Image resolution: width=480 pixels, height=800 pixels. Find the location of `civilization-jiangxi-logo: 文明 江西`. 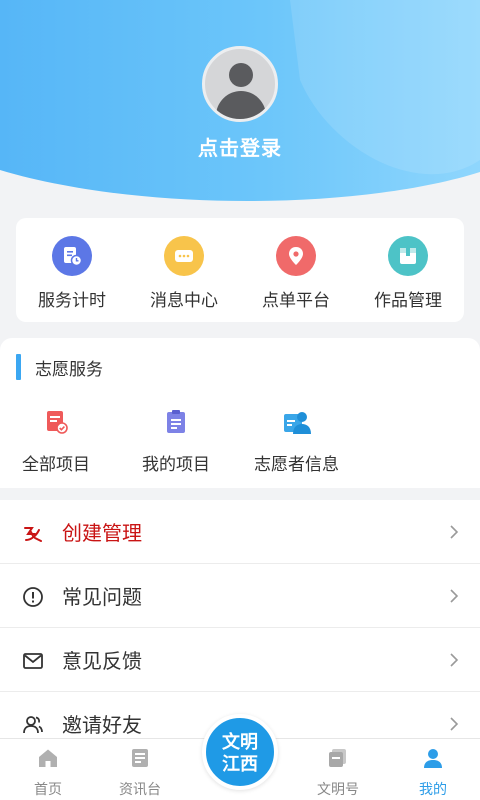

civilization-jiangxi-logo: 文明 江西 is located at coordinates (240, 753).